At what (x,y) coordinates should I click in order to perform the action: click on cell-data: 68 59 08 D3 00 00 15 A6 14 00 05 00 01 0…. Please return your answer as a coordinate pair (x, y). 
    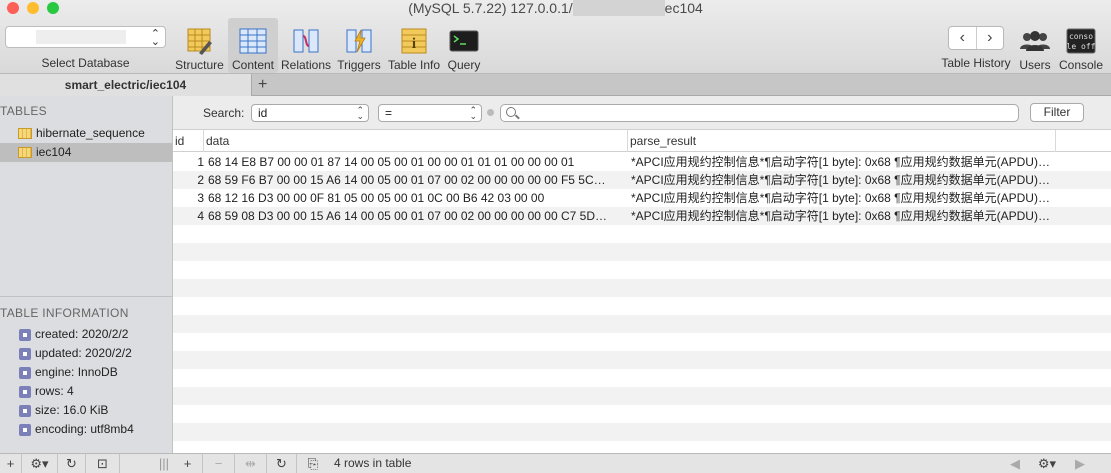
    Looking at the image, I should click on (413, 216).